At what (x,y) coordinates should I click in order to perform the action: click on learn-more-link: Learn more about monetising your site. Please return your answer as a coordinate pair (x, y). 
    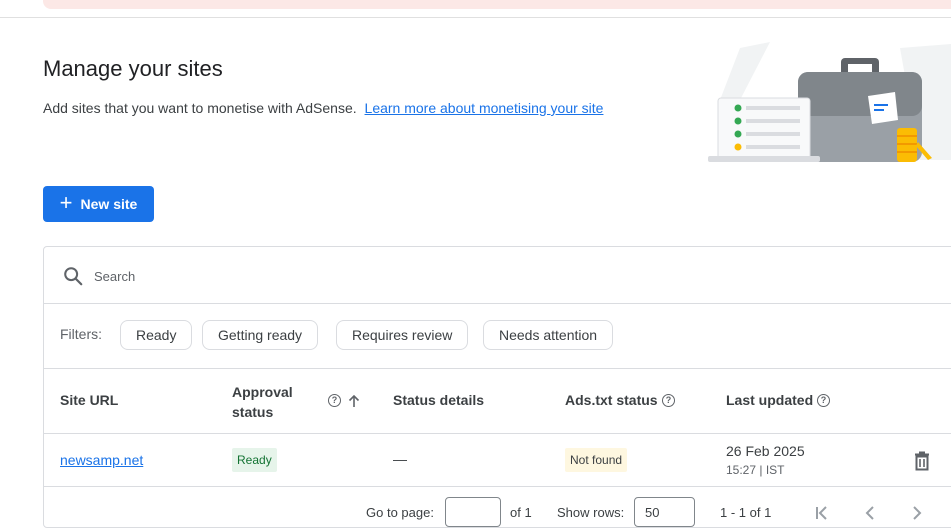
    Looking at the image, I should click on (484, 108).